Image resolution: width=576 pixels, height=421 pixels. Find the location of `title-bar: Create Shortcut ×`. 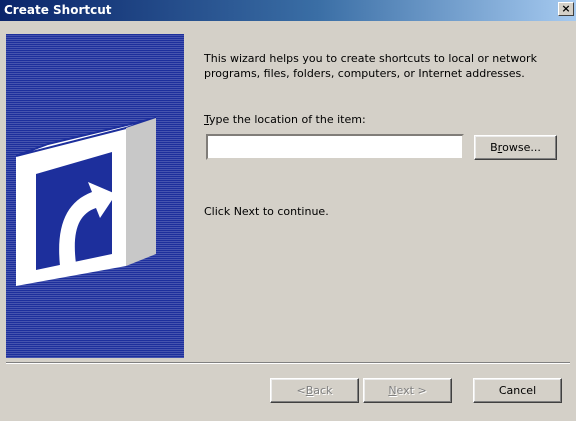

title-bar: Create Shortcut × is located at coordinates (288, 10).